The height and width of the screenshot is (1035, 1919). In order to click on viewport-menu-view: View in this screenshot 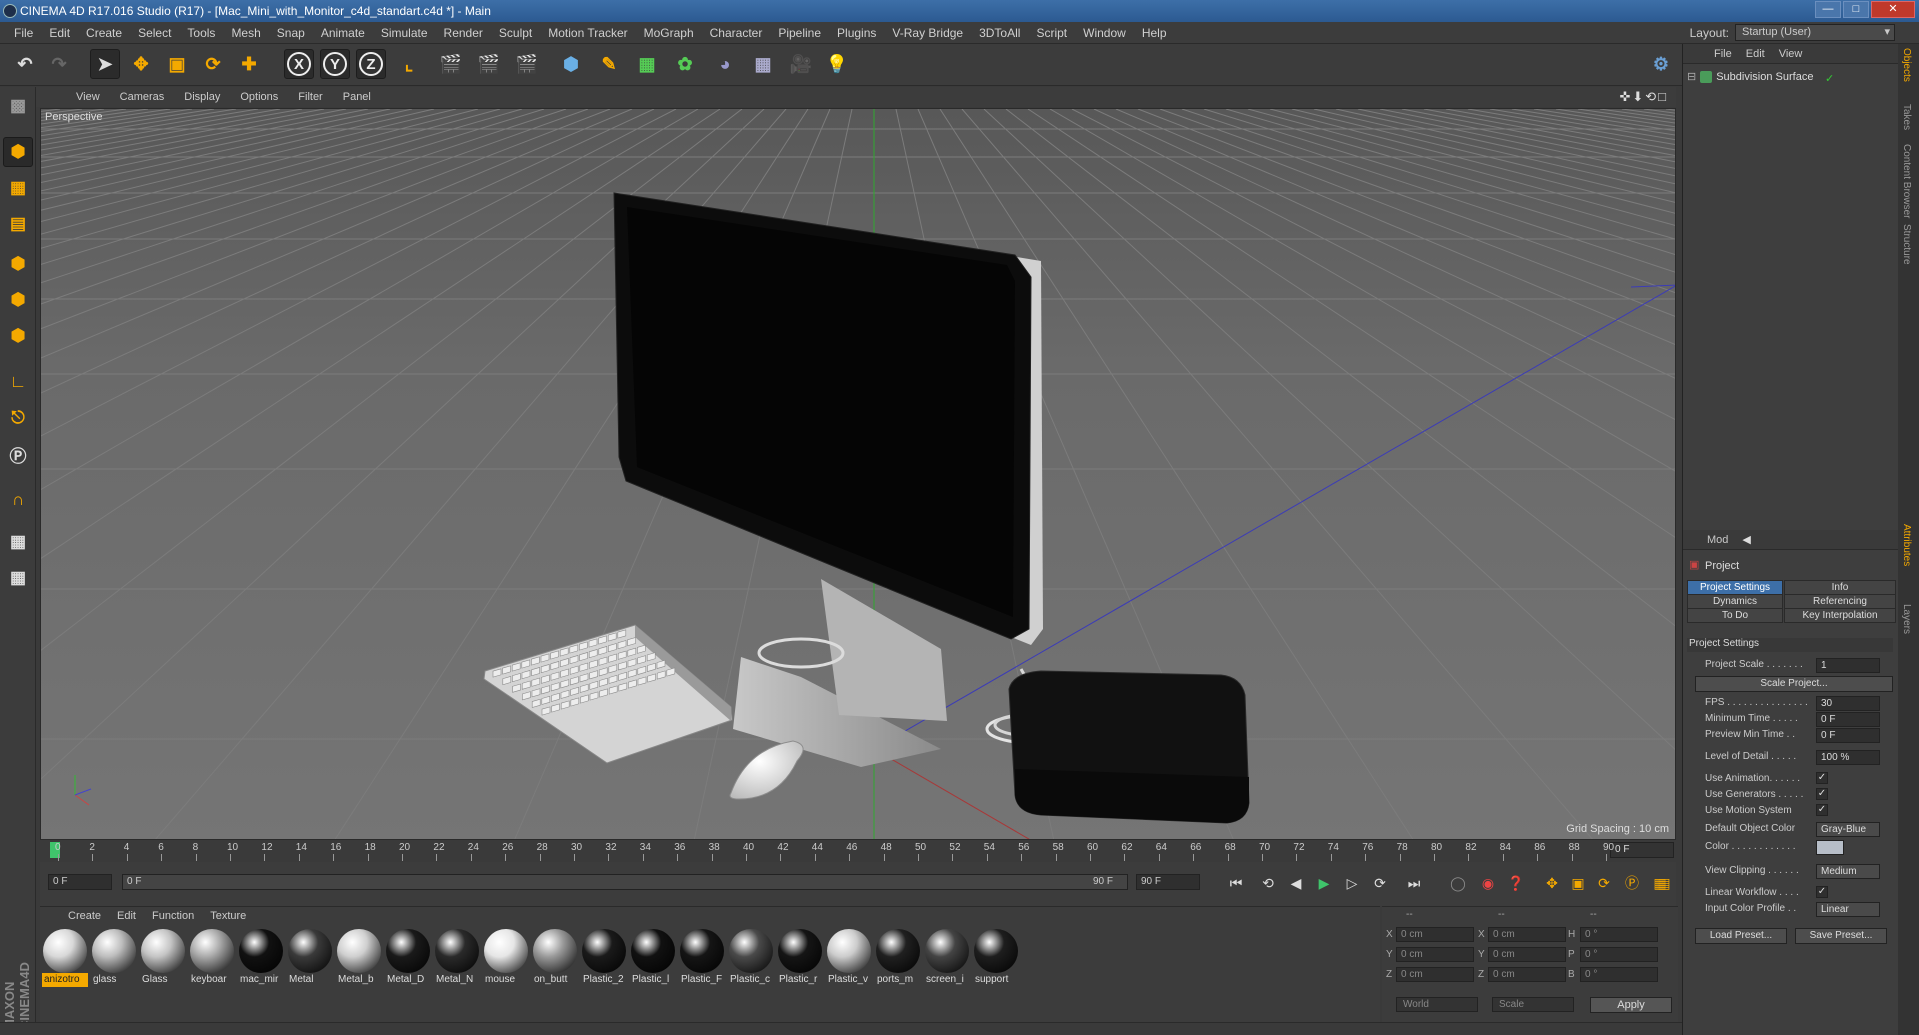, I will do `click(88, 97)`.